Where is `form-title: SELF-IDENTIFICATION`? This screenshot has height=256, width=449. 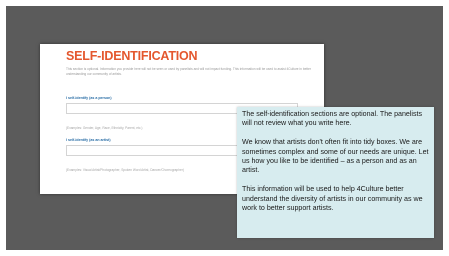
form-title: SELF-IDENTIFICATION is located at coordinates (132, 56).